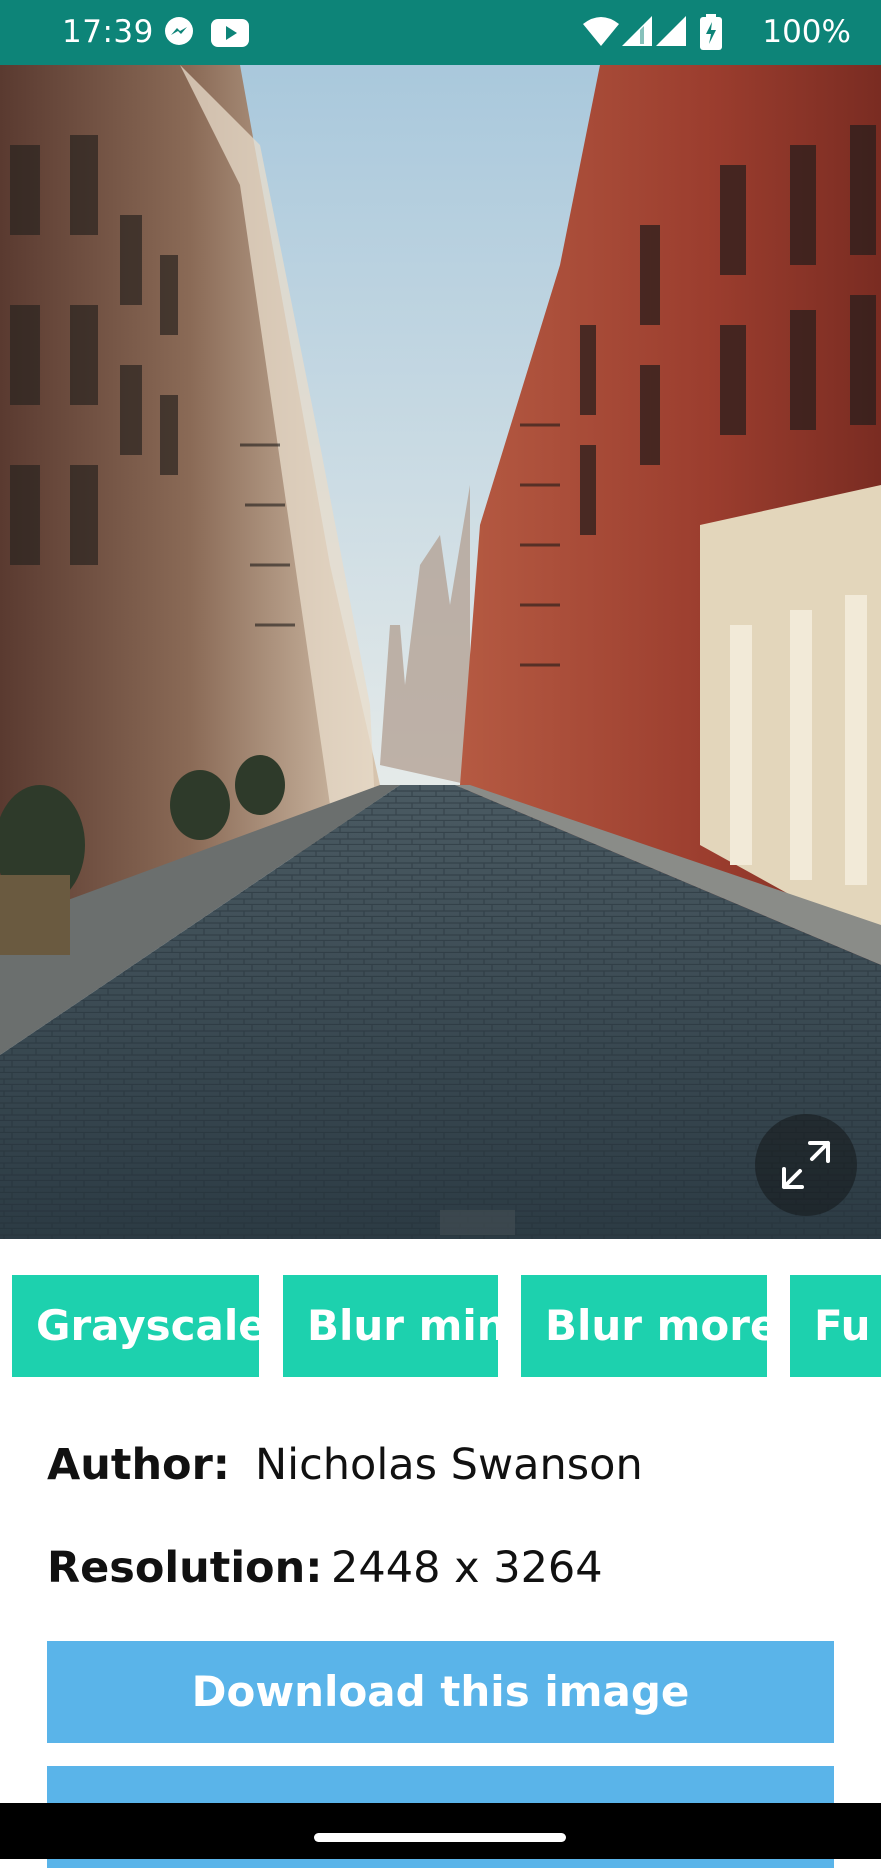  Describe the element at coordinates (806, 32) in the screenshot. I see `battery-percent: 100%` at that location.